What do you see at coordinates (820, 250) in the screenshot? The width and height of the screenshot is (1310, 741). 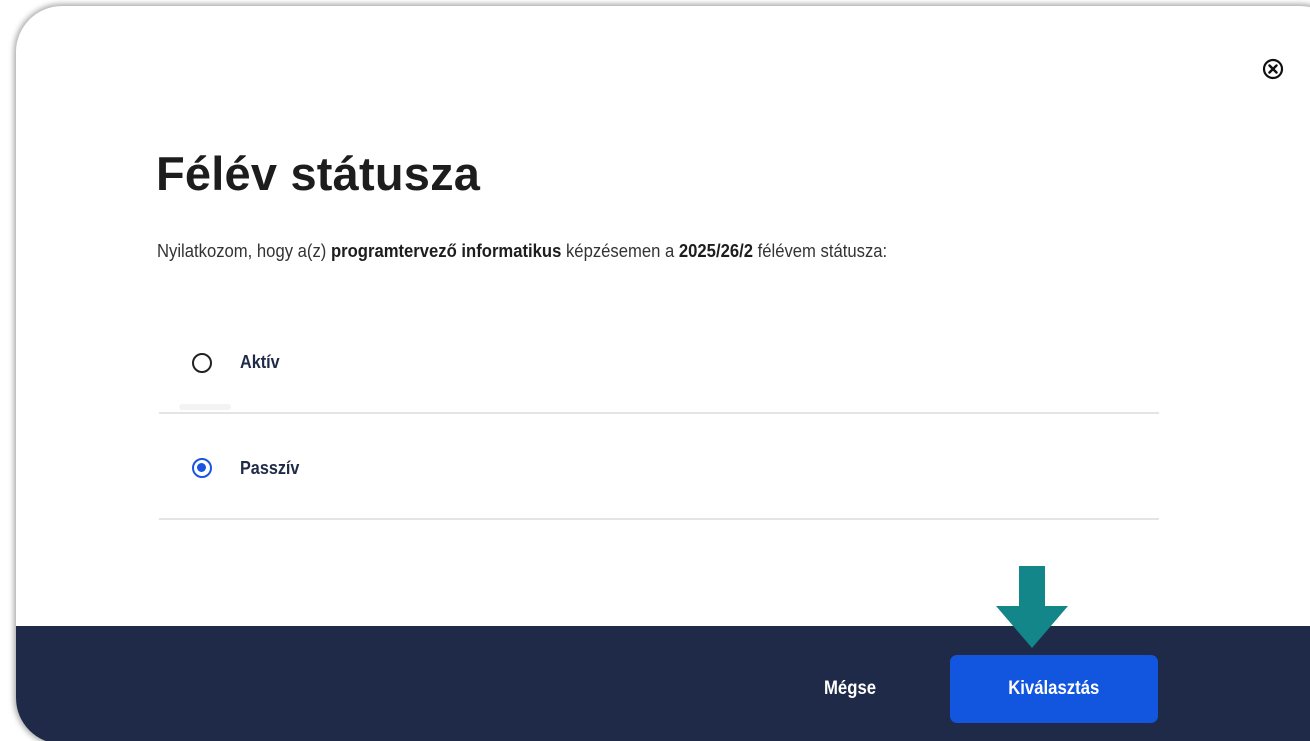 I see `statement-suffix: félévem státusza:` at bounding box center [820, 250].